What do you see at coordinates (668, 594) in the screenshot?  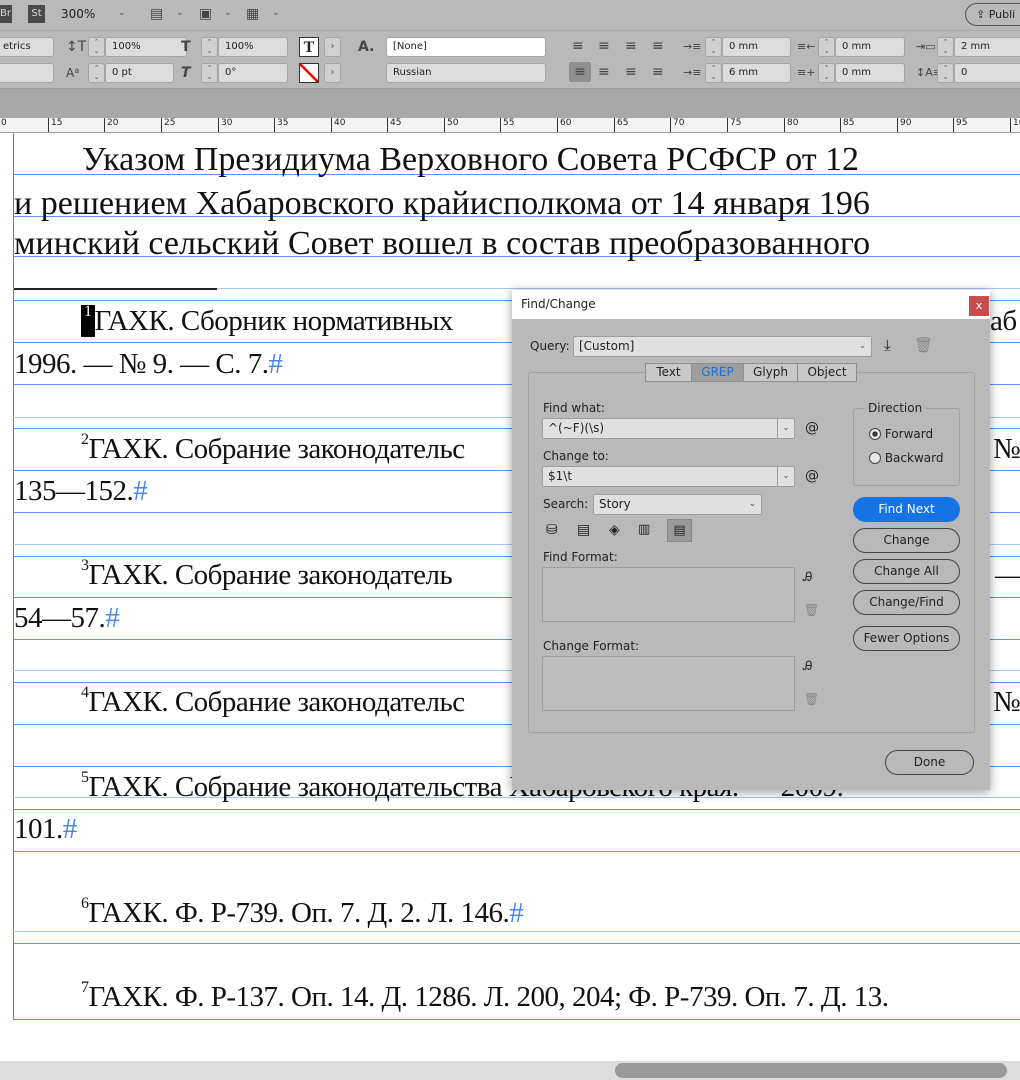 I see `find-format-box` at bounding box center [668, 594].